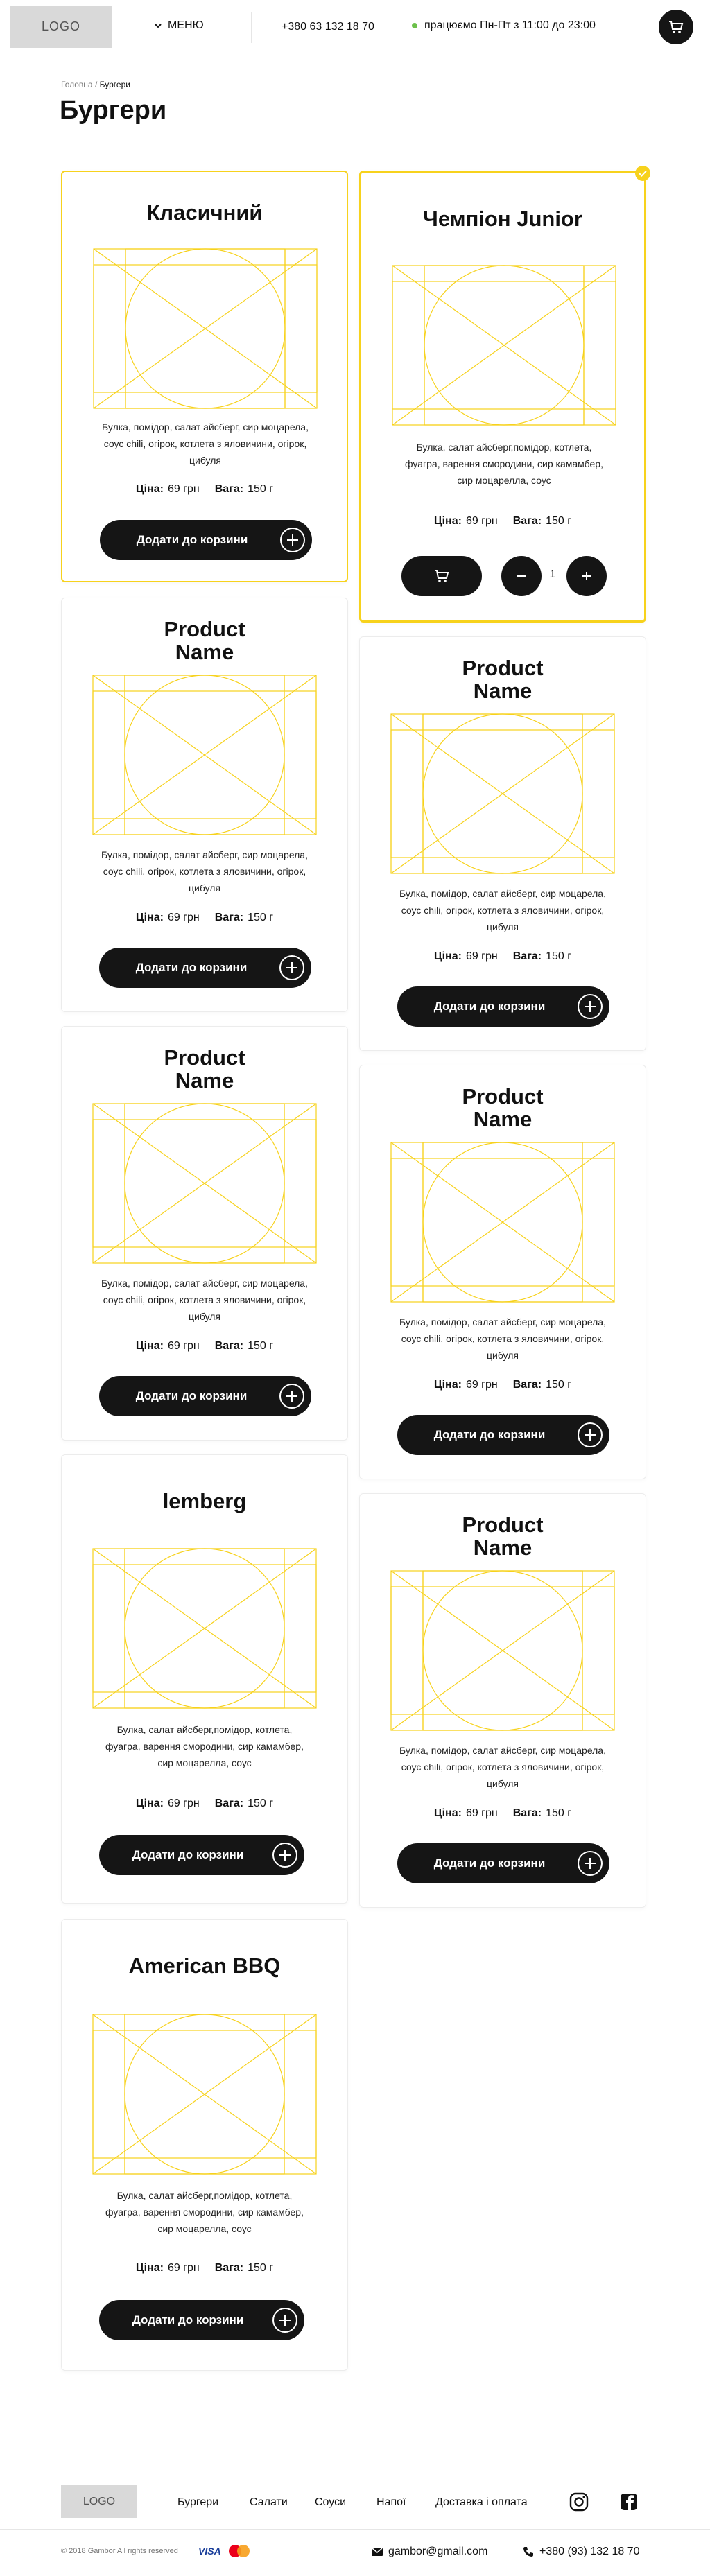 The width and height of the screenshot is (710, 2576). Describe the element at coordinates (442, 576) in the screenshot. I see `in-cart-button` at that location.